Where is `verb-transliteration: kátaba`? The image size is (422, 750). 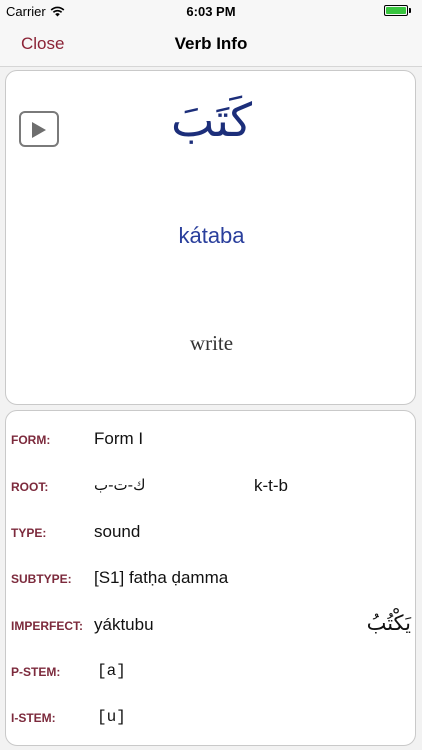
verb-transliteration: kátaba is located at coordinates (211, 235).